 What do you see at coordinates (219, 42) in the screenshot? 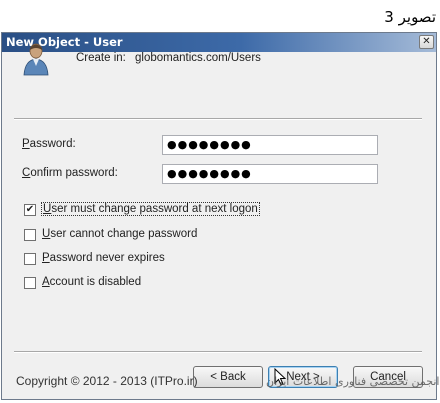
I see `title-bar: New Object - User ✕` at bounding box center [219, 42].